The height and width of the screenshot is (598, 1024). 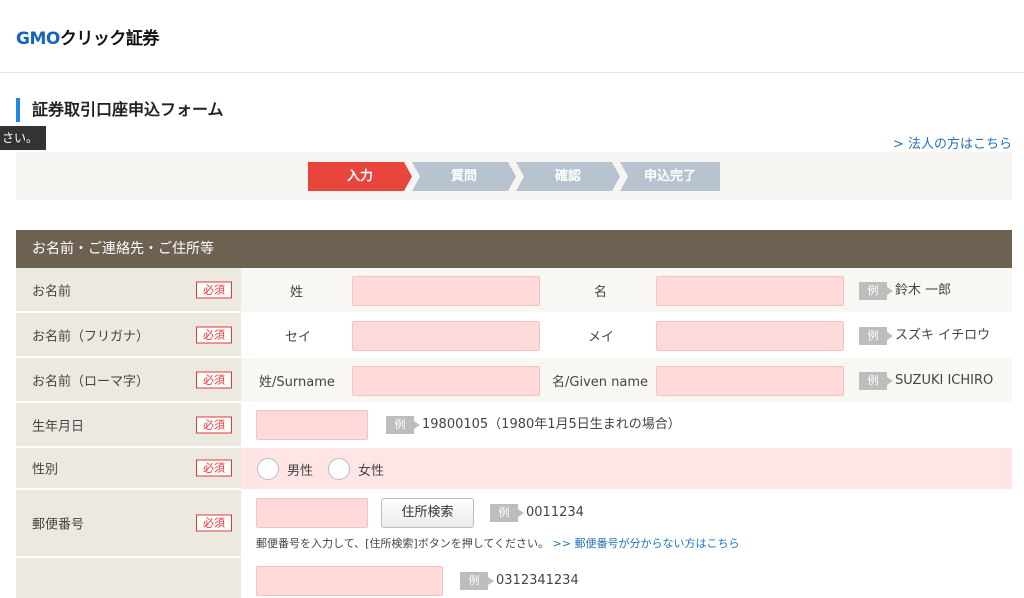 What do you see at coordinates (750, 291) in the screenshot?
I see `first-name-input` at bounding box center [750, 291].